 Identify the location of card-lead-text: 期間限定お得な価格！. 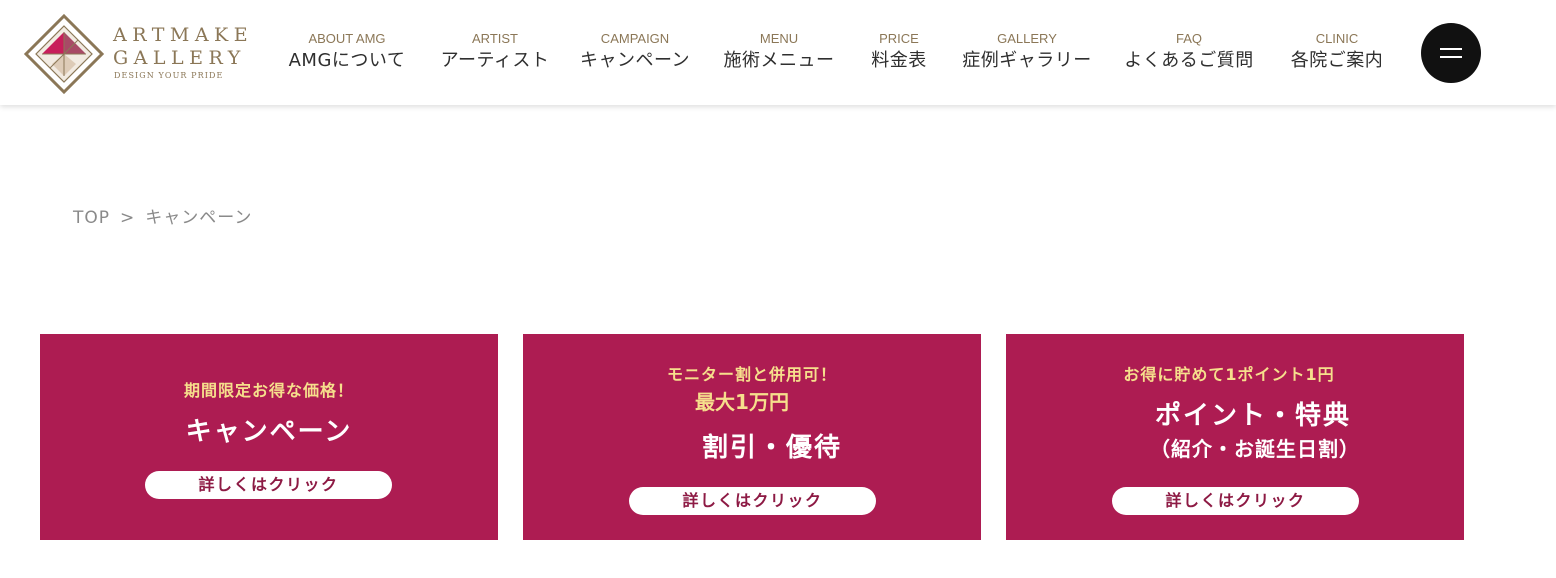
(268, 390).